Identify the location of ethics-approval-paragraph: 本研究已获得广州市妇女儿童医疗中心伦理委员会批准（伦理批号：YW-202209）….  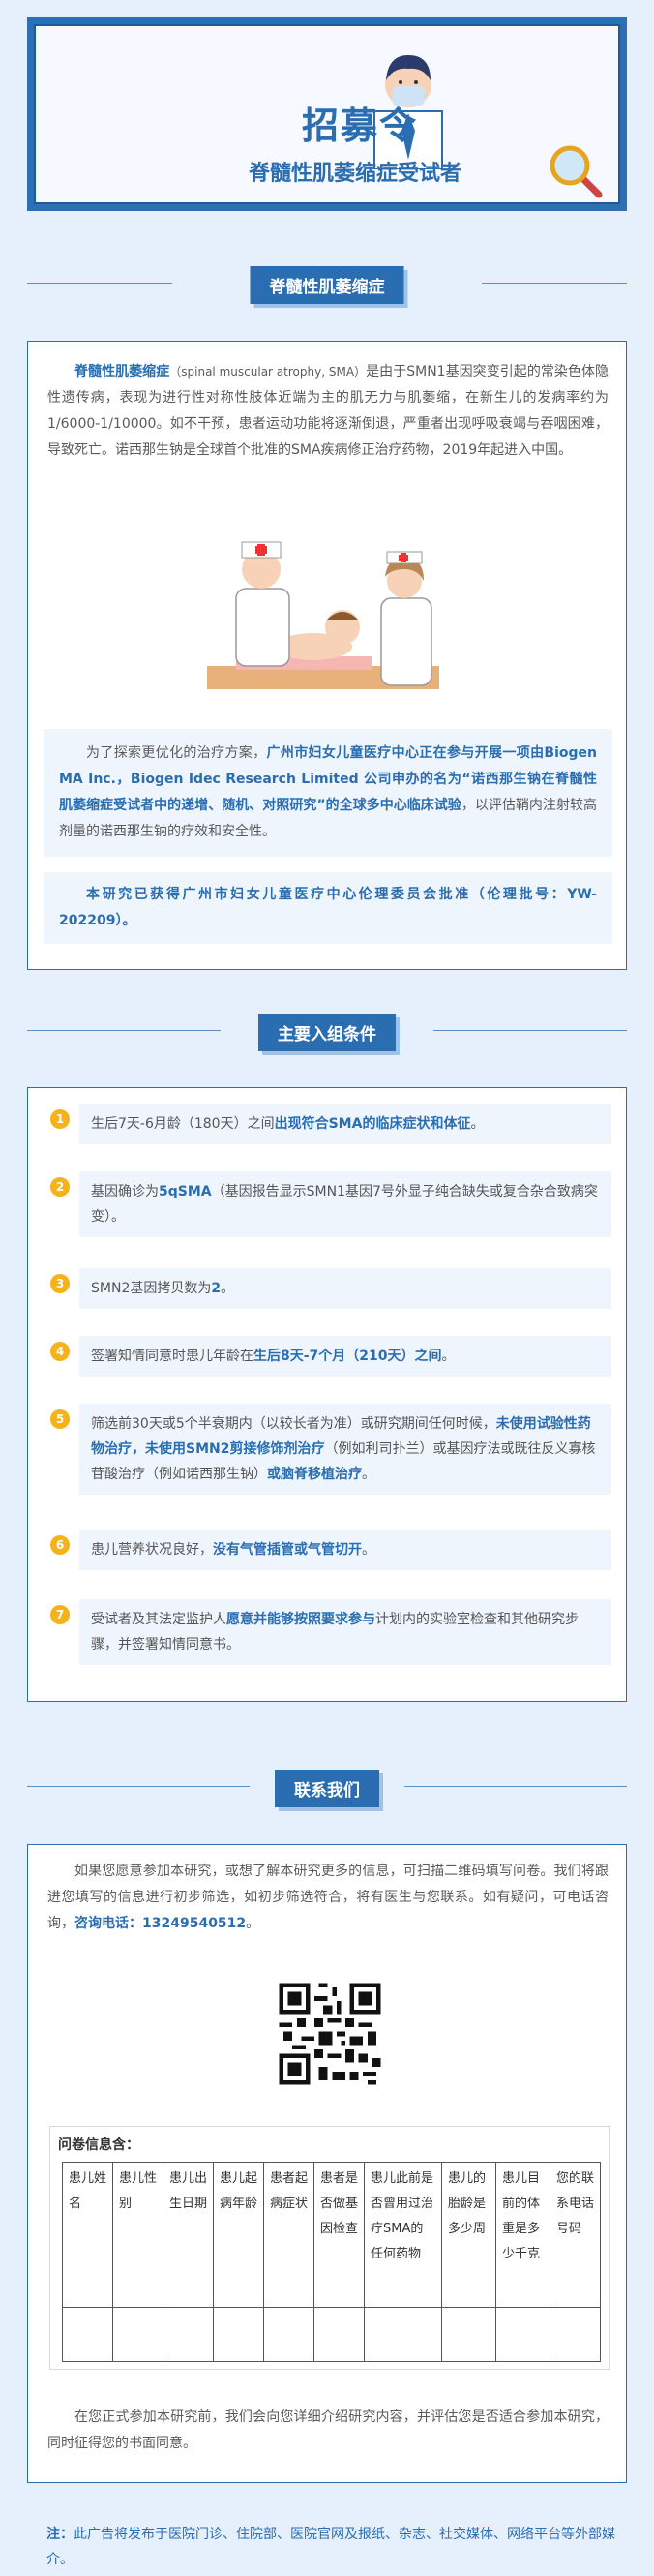
(328, 908).